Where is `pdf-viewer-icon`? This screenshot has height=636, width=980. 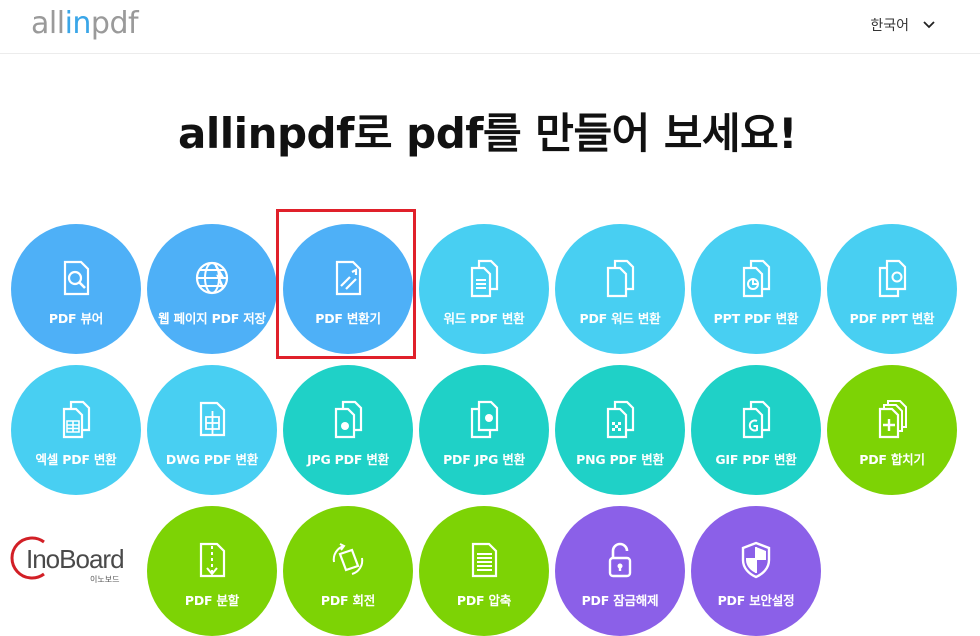 pdf-viewer-icon is located at coordinates (76, 278).